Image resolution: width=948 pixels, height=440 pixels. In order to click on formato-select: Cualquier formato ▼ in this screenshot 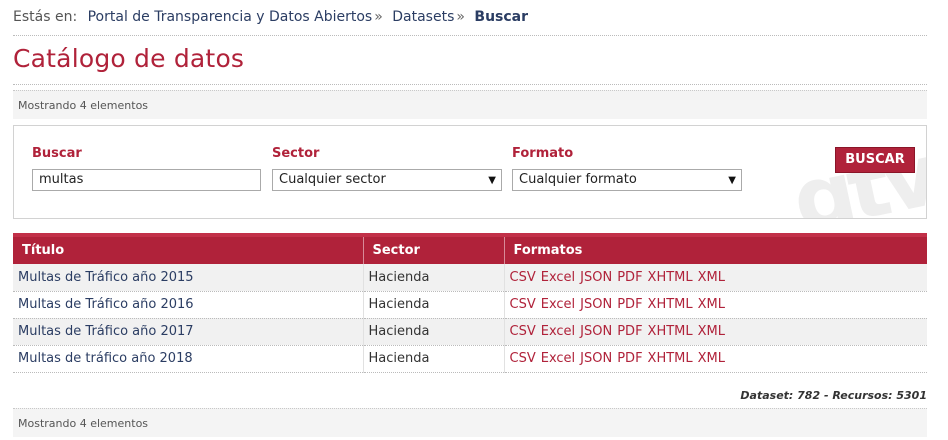, I will do `click(627, 180)`.